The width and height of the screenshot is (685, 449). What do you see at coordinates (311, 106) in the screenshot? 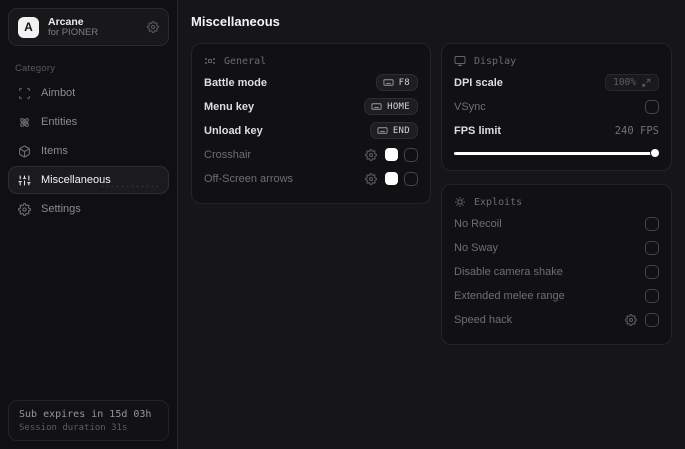
I see `setting-row-menu-key: Menu key HOME` at bounding box center [311, 106].